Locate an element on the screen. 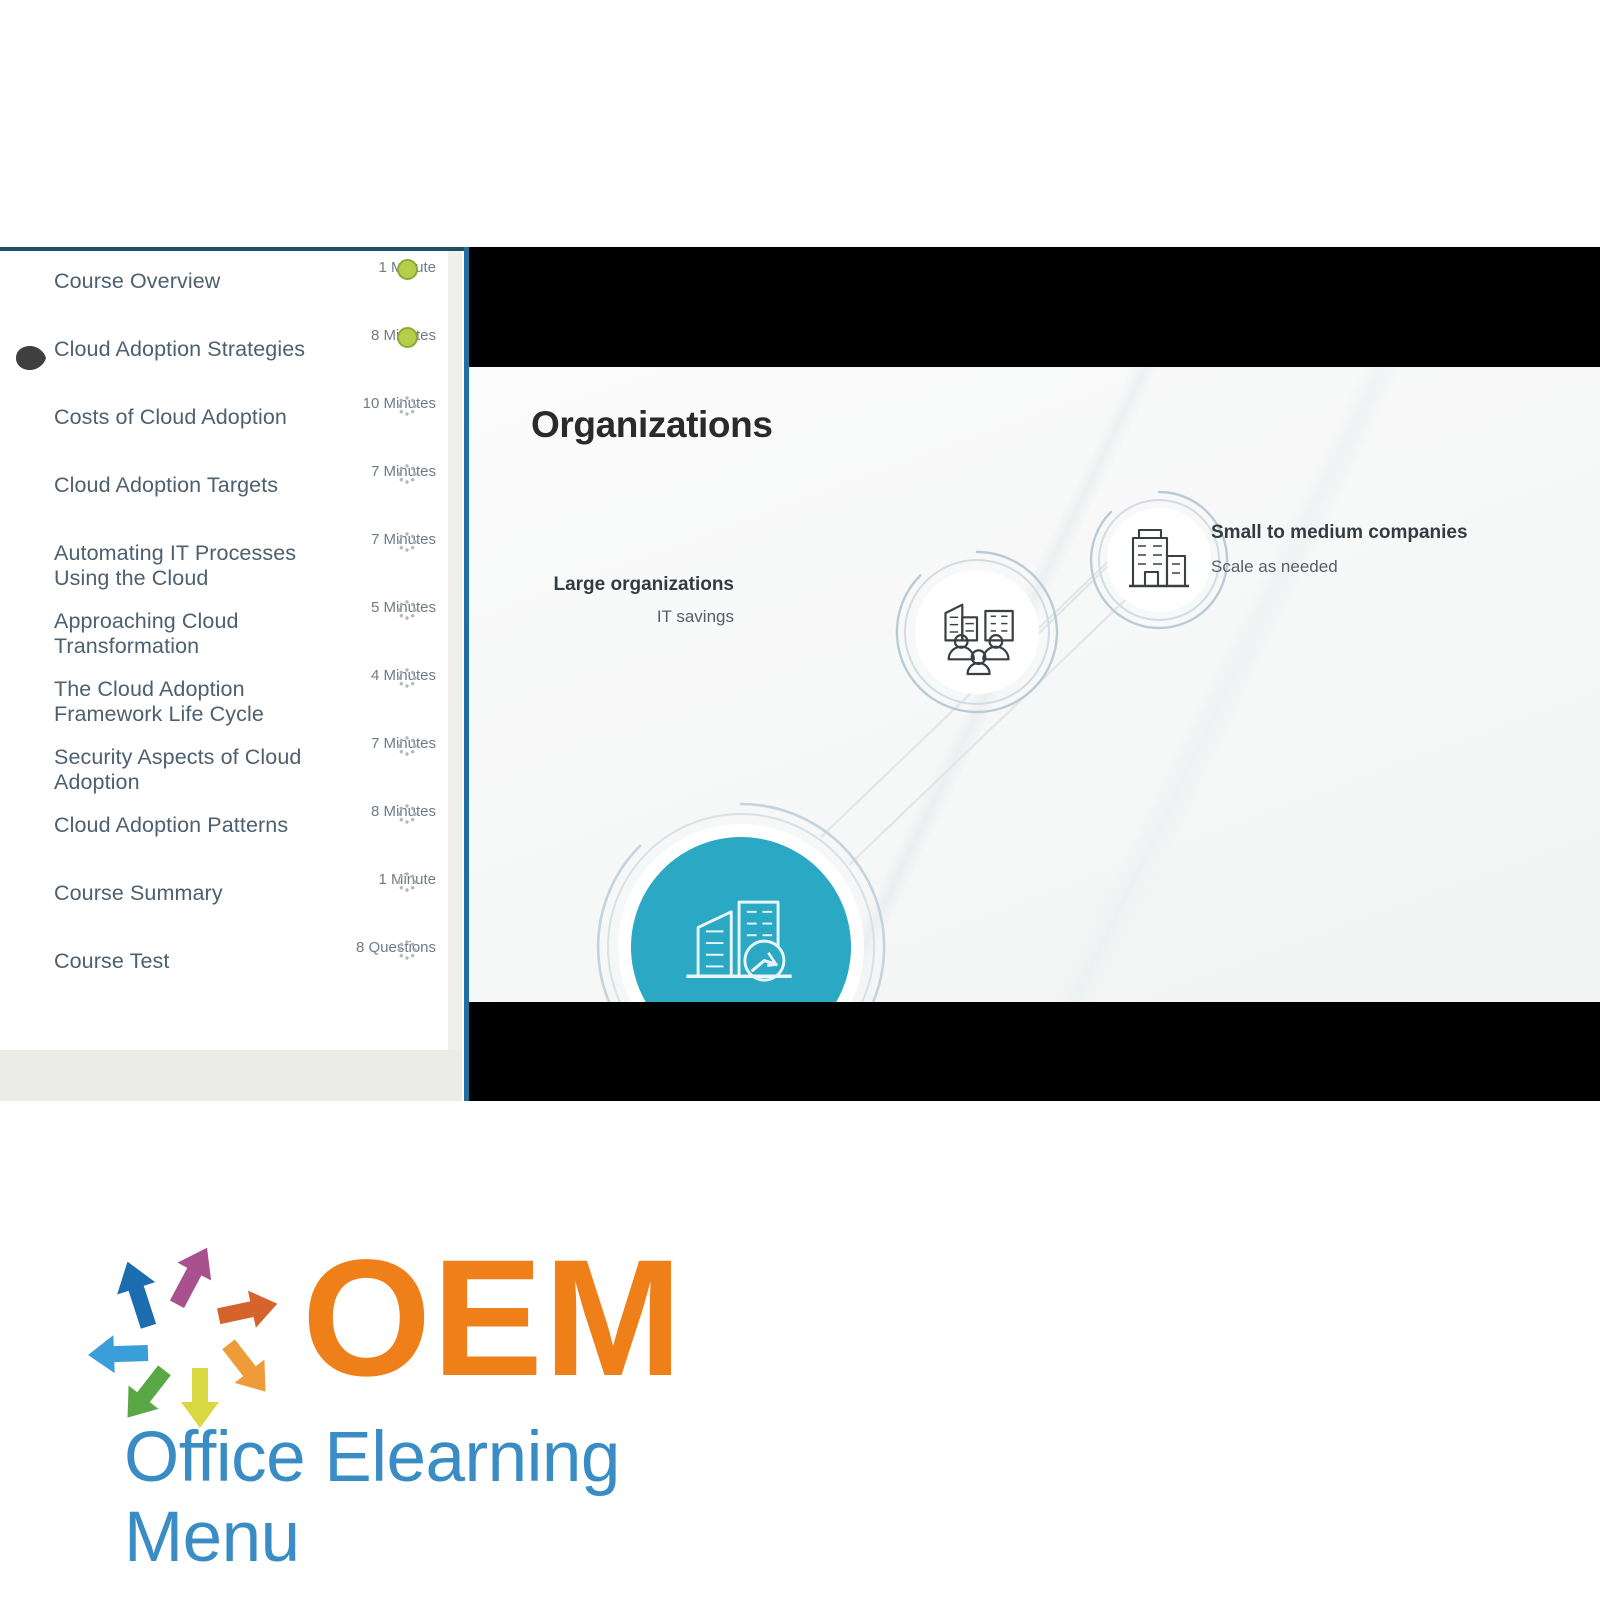 This screenshot has width=1600, height=1600. letterbox-bottom is located at coordinates (1034, 1051).